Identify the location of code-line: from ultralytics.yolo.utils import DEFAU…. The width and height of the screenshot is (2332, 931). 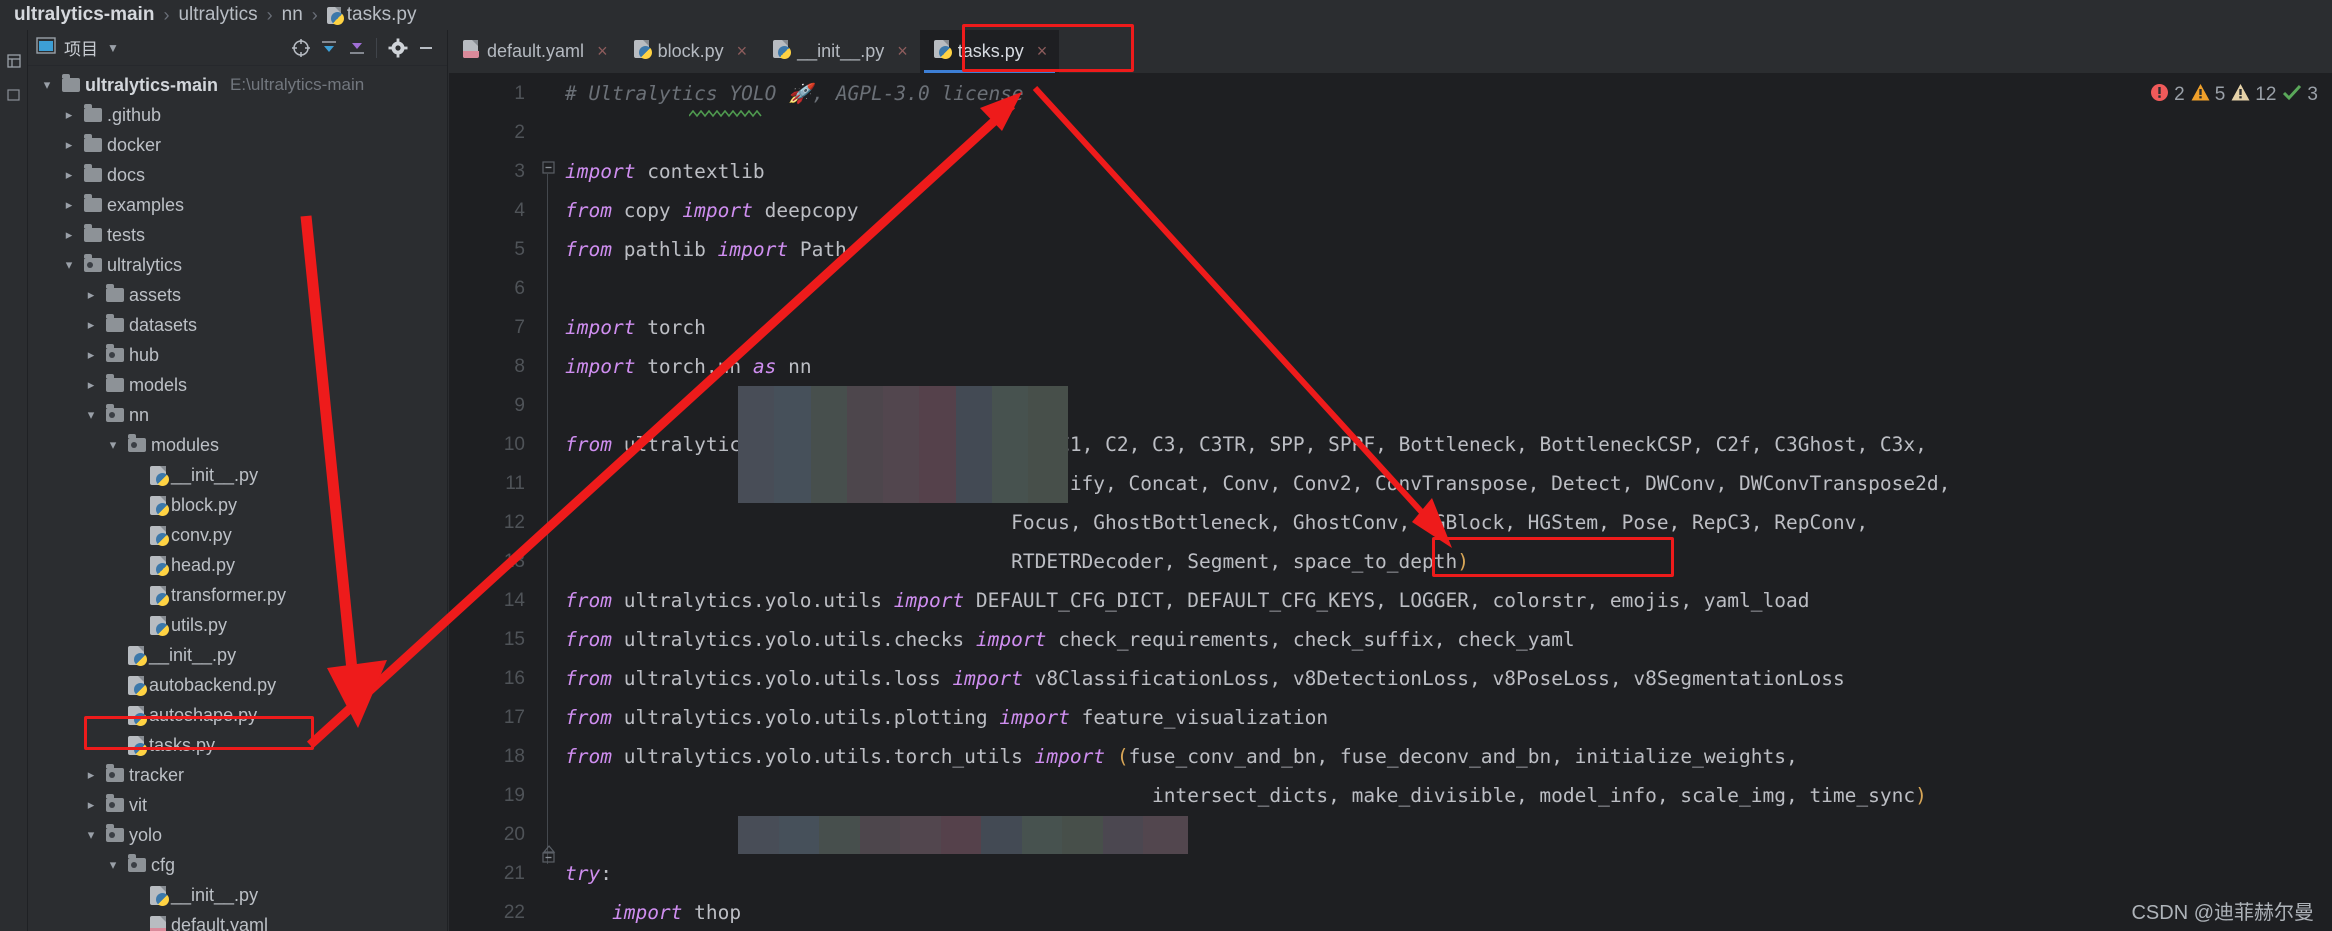
(1448, 600).